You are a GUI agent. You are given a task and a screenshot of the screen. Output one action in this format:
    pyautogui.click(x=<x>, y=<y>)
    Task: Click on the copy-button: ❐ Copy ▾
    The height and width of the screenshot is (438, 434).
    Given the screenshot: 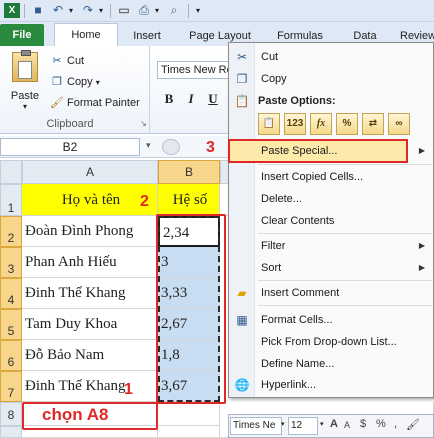 What is the action you would take?
    pyautogui.click(x=75, y=82)
    